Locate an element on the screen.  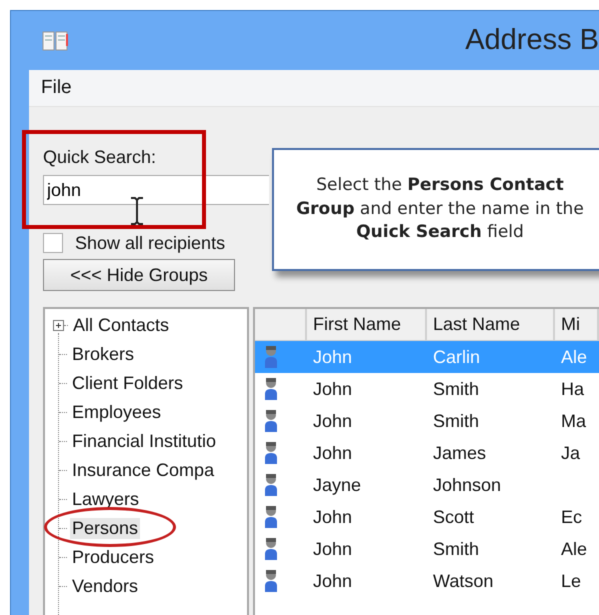
tree-item: Lawyers is located at coordinates (106, 499).